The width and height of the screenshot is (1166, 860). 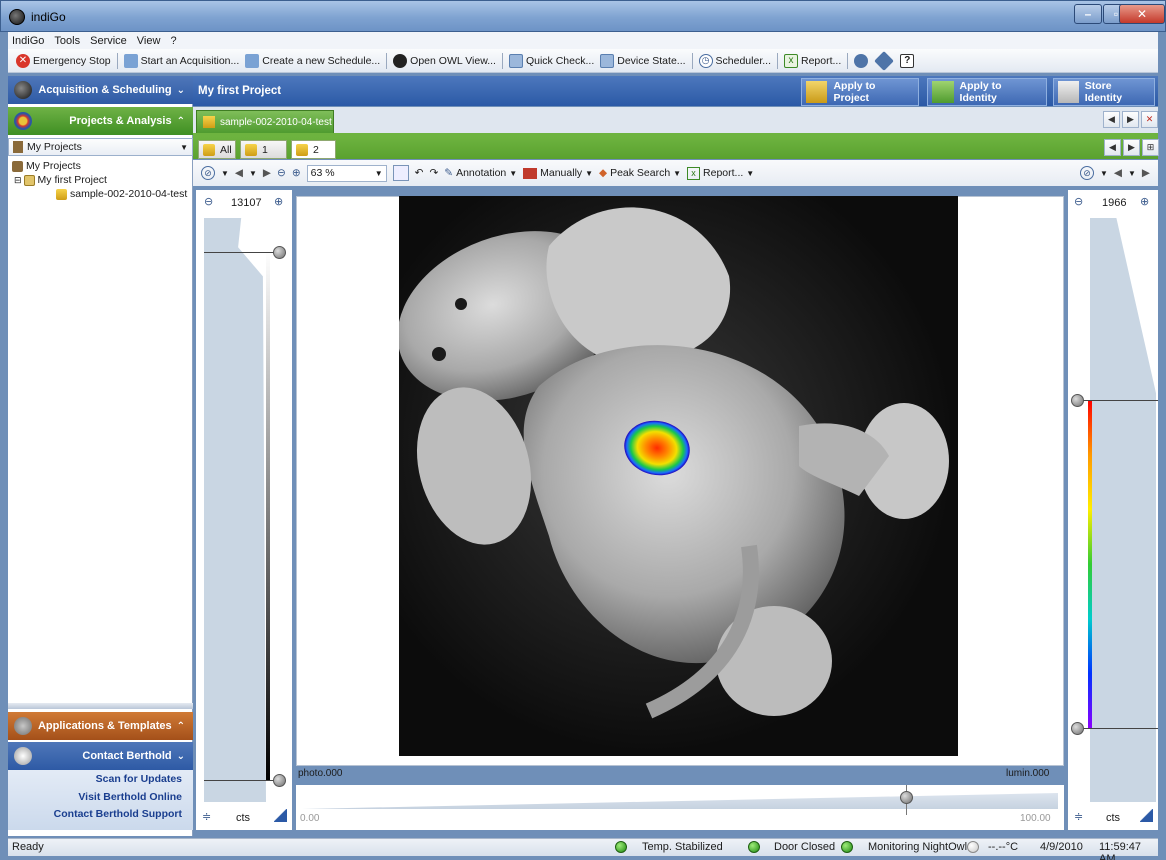 What do you see at coordinates (180, 756) in the screenshot?
I see `chevron-down-icon: ⌄` at bounding box center [180, 756].